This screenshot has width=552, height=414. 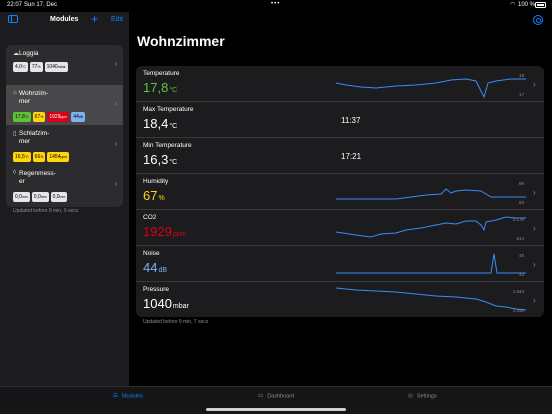 I want to click on module-name: Wohnzim- mer, so click(x=34, y=97).